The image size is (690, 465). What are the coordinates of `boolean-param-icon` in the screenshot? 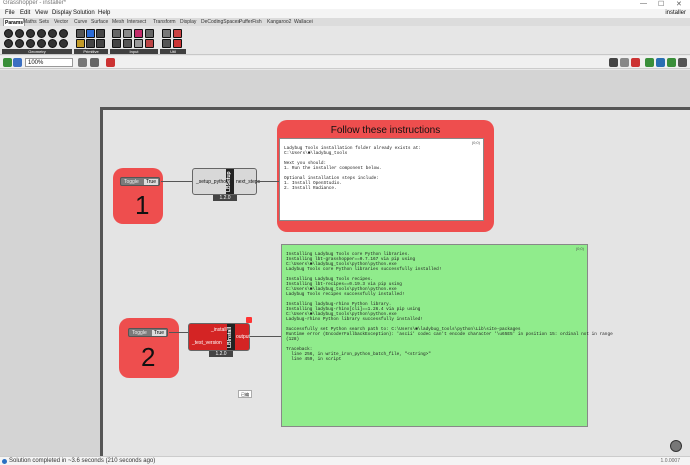 It's located at (80, 33).